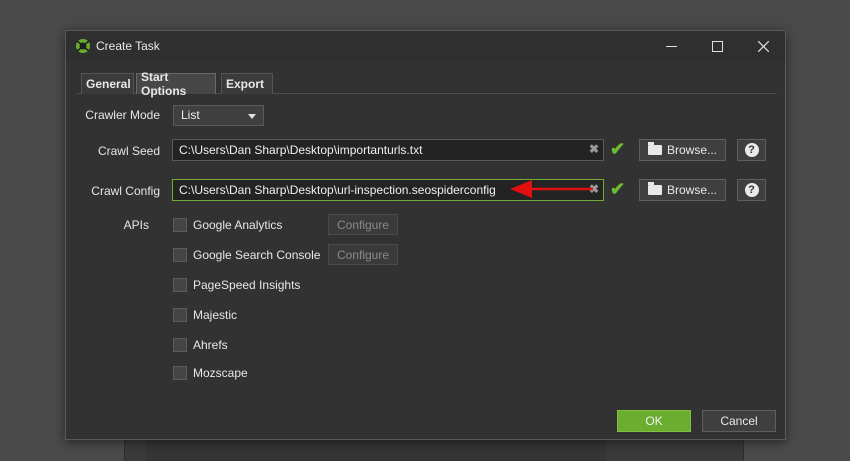  Describe the element at coordinates (125, 191) in the screenshot. I see `crawl-config-label: Crawl Config` at that location.